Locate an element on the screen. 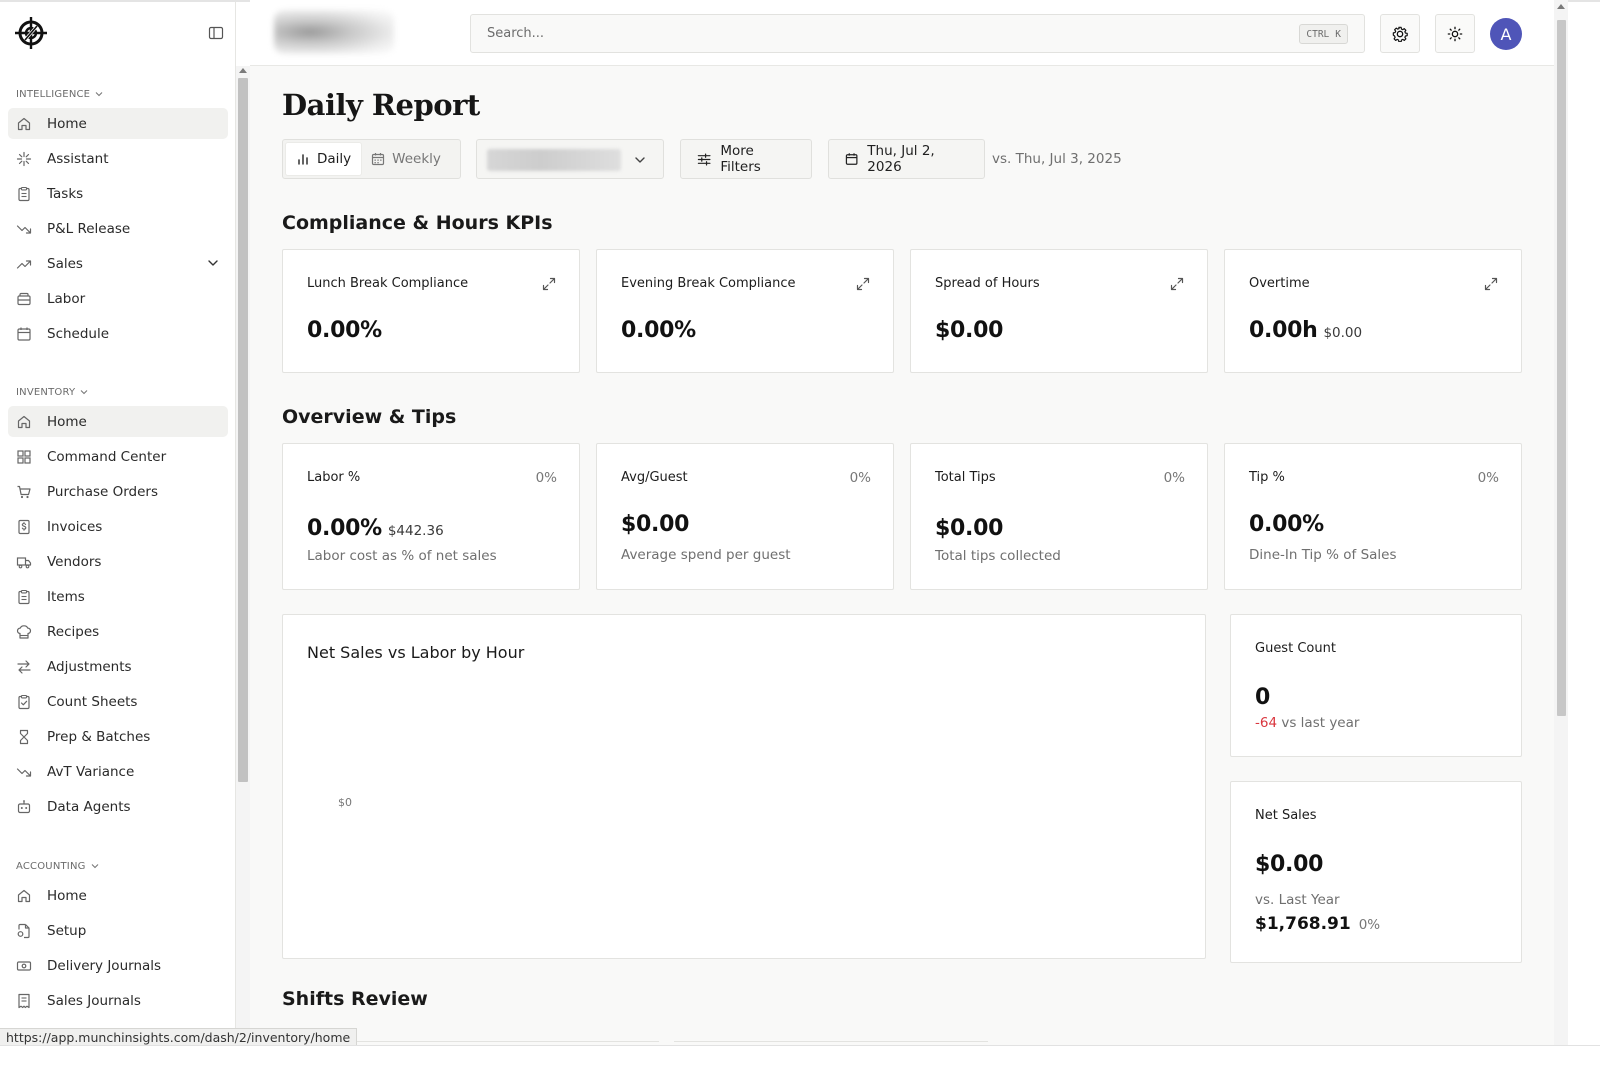 The height and width of the screenshot is (1065, 1600). sidebar-item-prep-and-batches: Prep & Batches is located at coordinates (118, 736).